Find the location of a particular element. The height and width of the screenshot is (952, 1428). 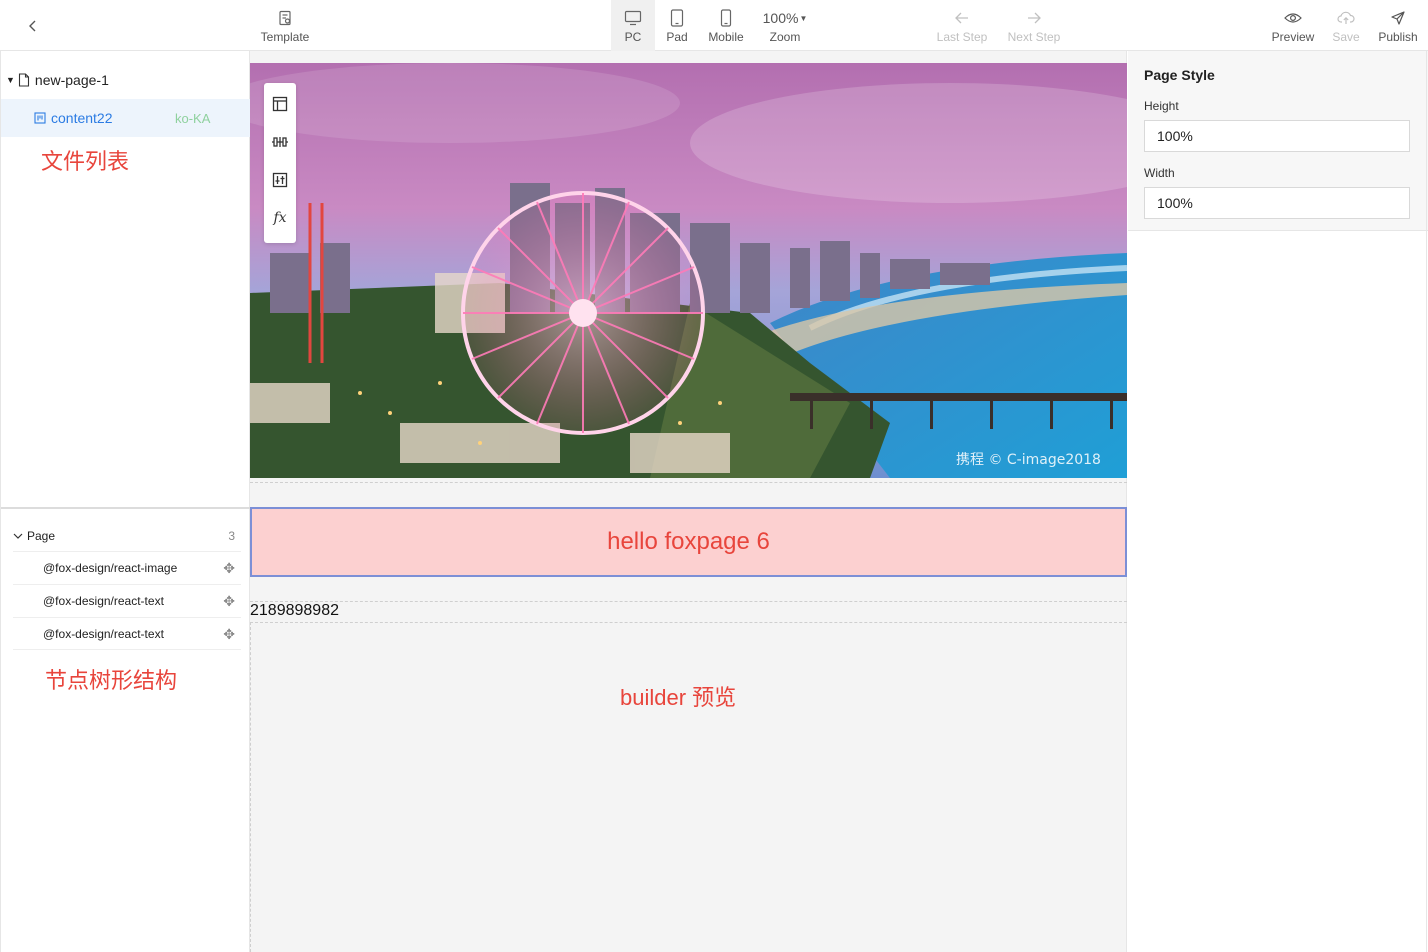

preview-label: Preview is located at coordinates (1293, 37).